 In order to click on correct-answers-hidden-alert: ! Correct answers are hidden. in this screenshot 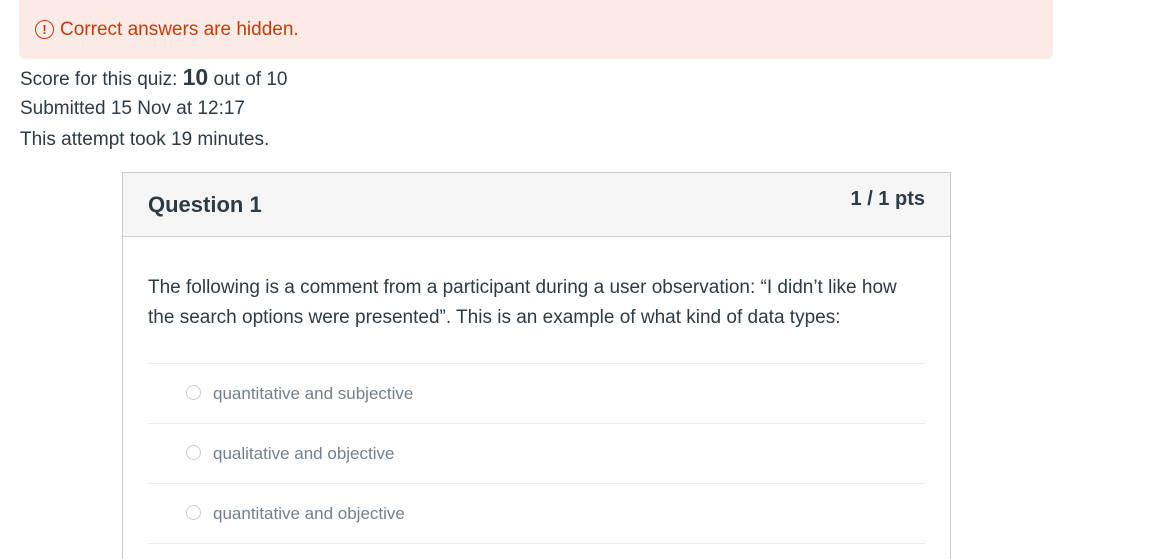, I will do `click(536, 29)`.